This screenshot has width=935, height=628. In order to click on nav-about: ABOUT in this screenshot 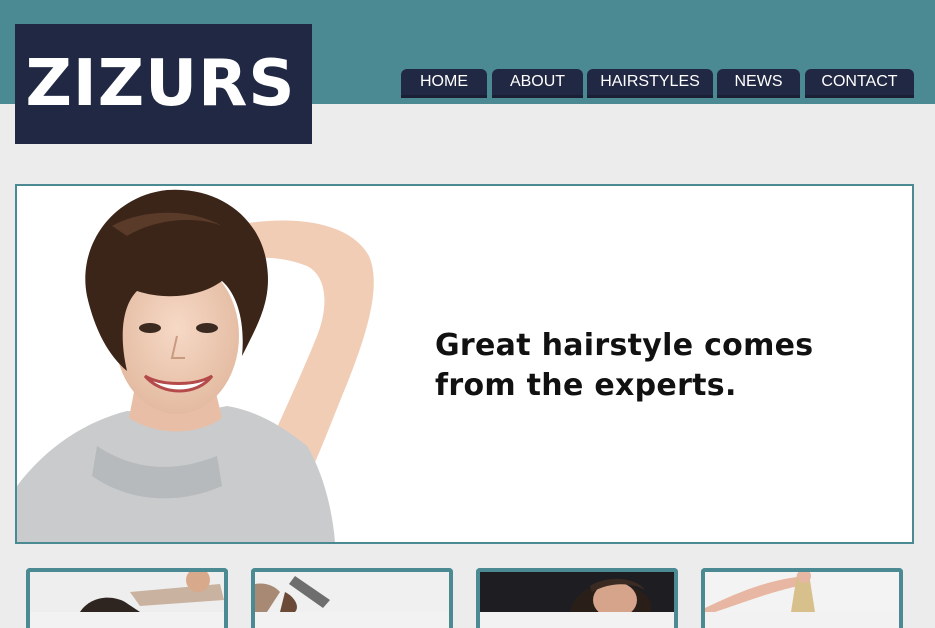, I will do `click(537, 83)`.